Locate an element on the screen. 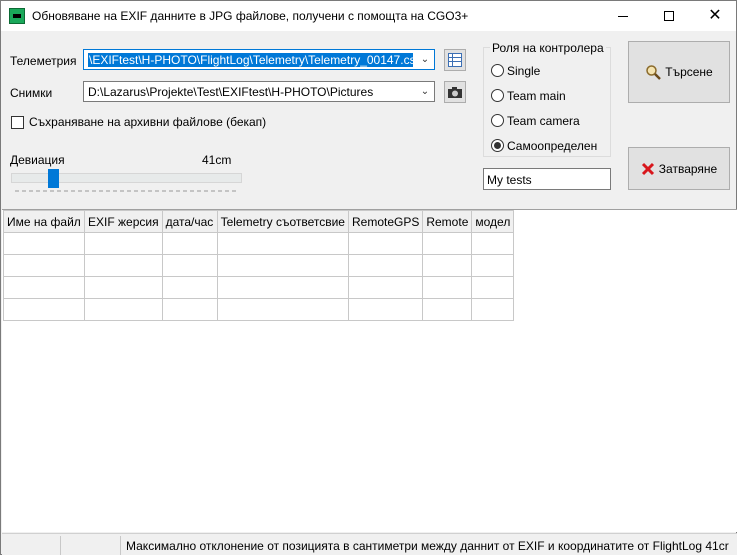 This screenshot has width=737, height=555. column-header: Telemetry съответсвие is located at coordinates (282, 221).